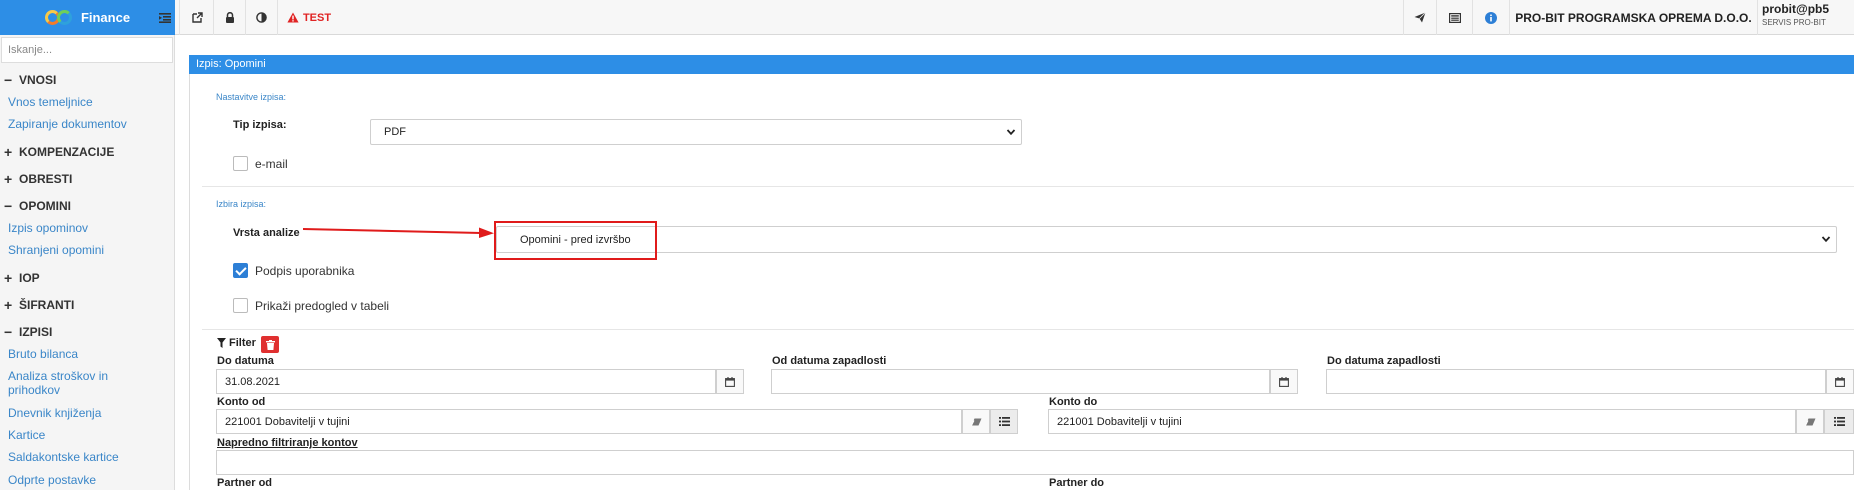 This screenshot has width=1854, height=490. I want to click on section-label: OBRESTI, so click(46, 179).